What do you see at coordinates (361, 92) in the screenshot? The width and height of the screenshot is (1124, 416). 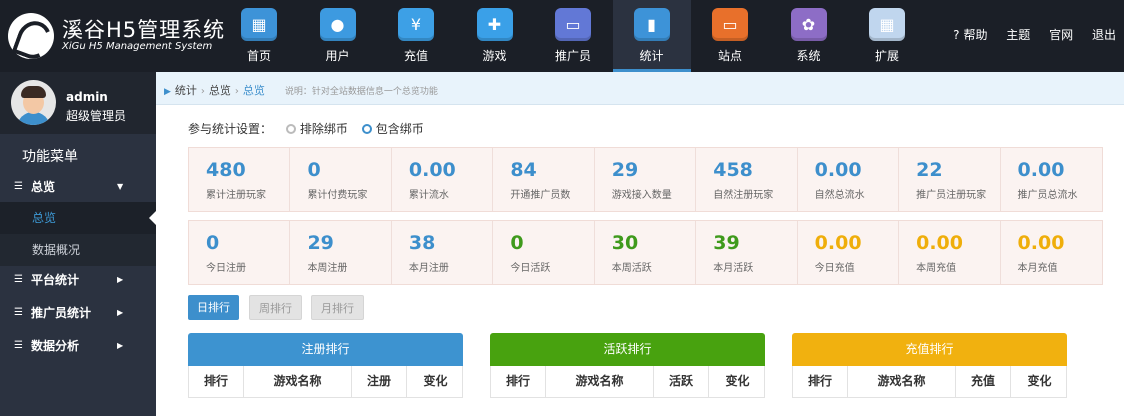 I see `page-description: 说明：针对全站数据信息一个总览功能` at bounding box center [361, 92].